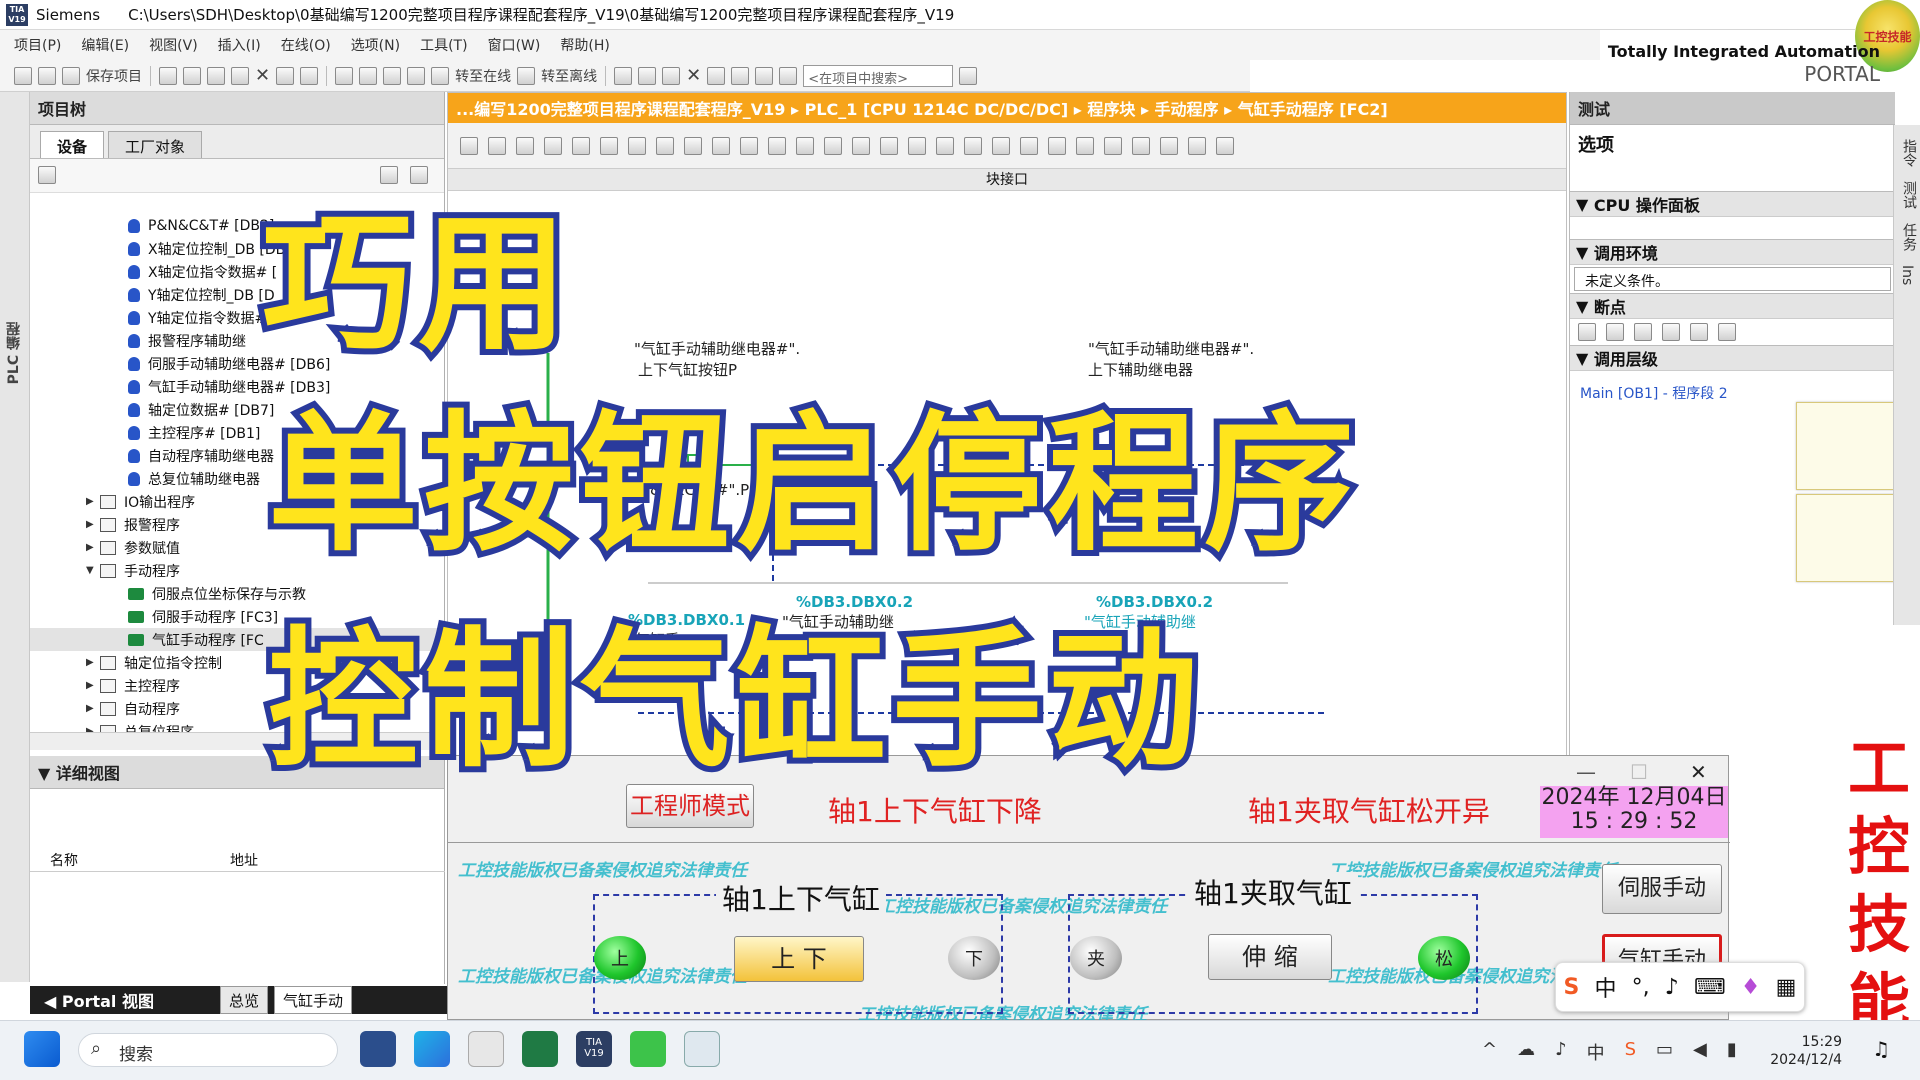 The width and height of the screenshot is (1920, 1080). I want to click on hmi-runtime-icon, so click(702, 1049).